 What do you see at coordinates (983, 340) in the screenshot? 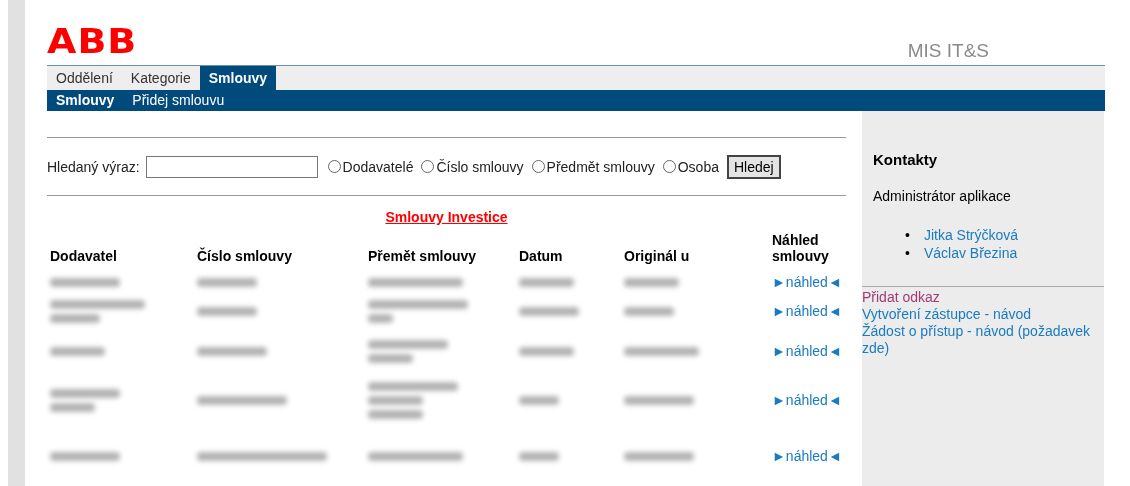
I see `sidebar-link: Žádost o přístup - návod (požadavek zde)` at bounding box center [983, 340].